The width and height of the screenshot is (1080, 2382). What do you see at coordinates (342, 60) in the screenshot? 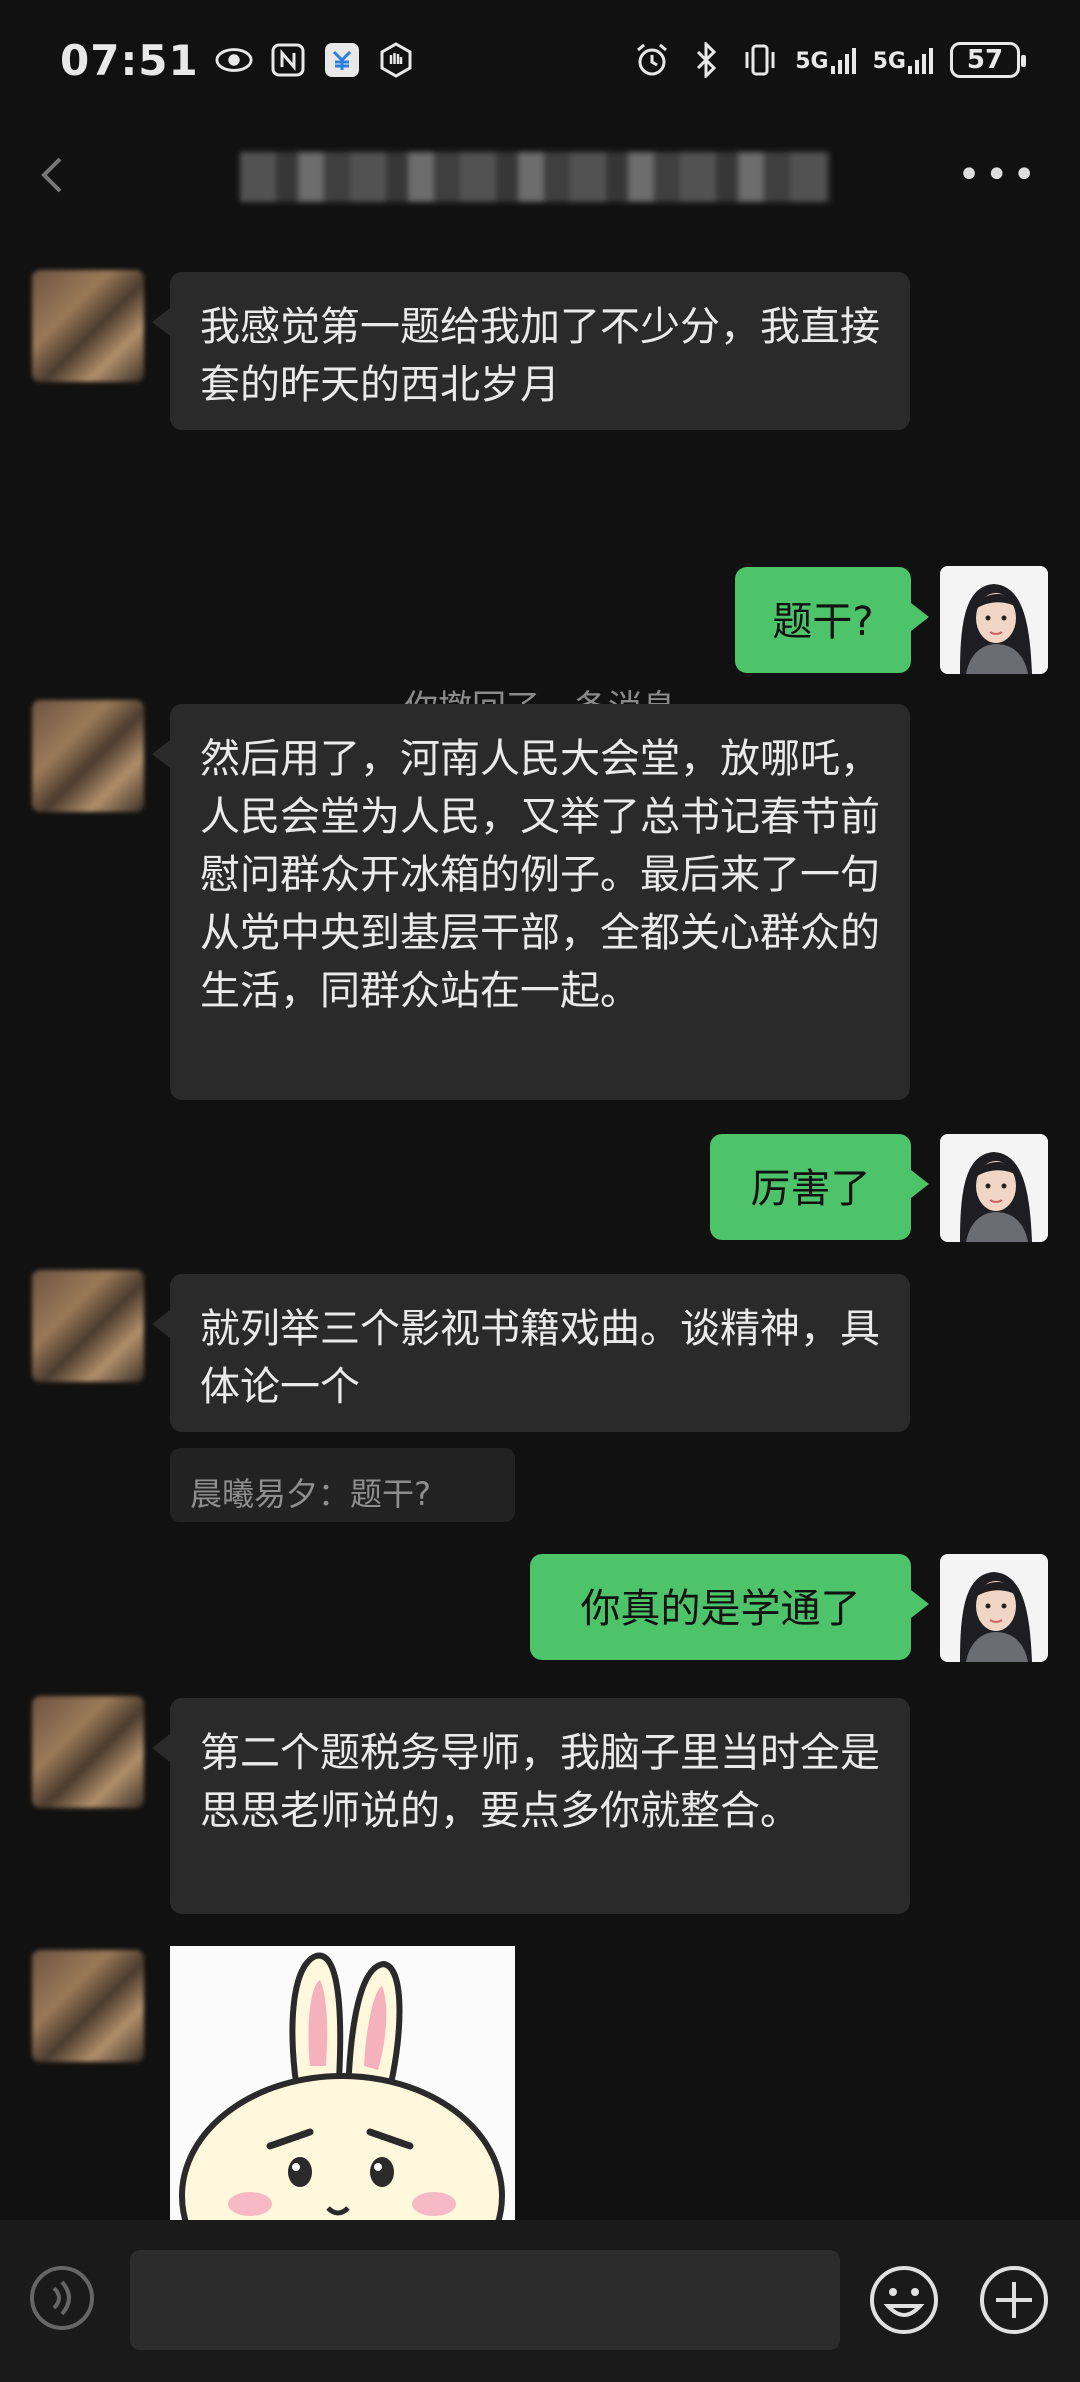
I see `app-icon` at bounding box center [342, 60].